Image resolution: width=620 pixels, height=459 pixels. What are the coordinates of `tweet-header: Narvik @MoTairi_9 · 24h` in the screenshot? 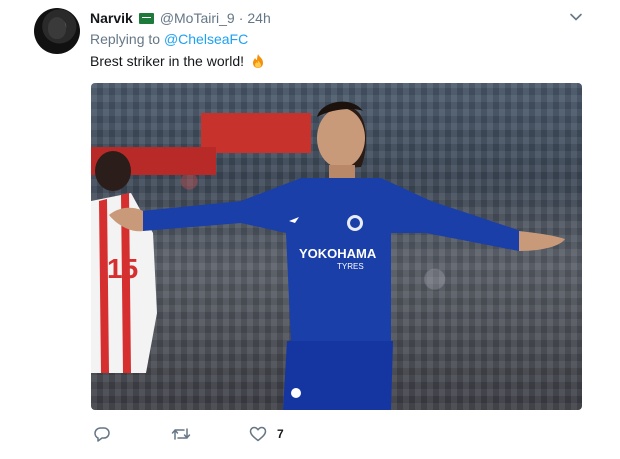 It's located at (180, 18).